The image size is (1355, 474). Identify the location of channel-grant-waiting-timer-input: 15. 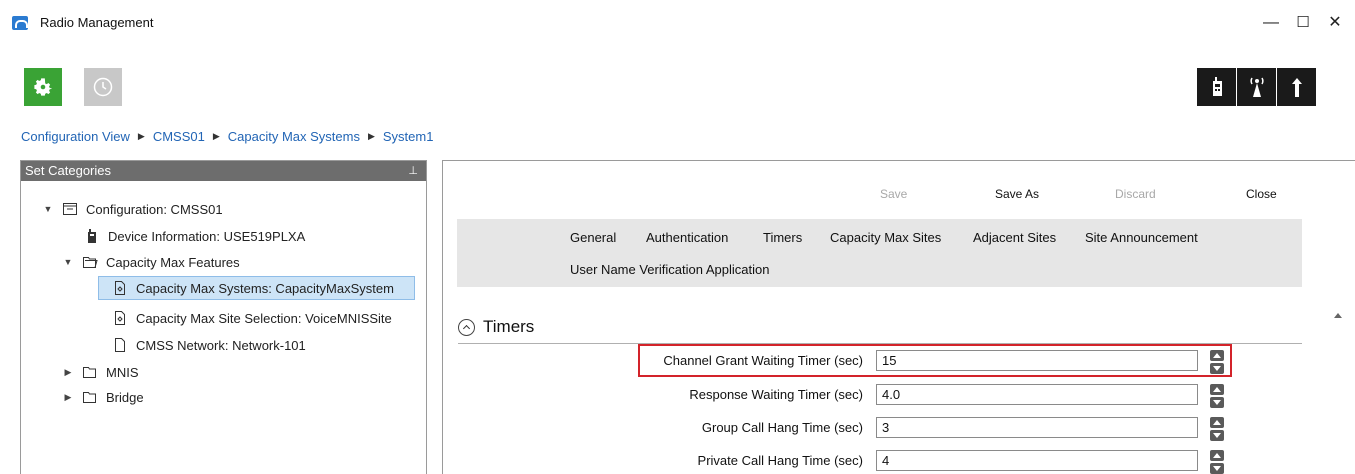
(1037, 360).